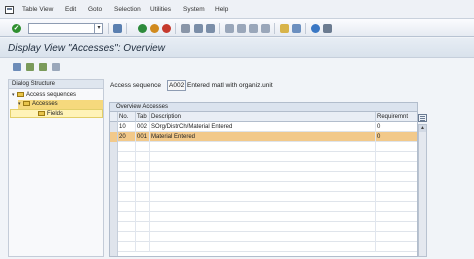 This screenshot has width=474, height=259. I want to click on page-title: Display View "Accesses": Overview, so click(86, 48).